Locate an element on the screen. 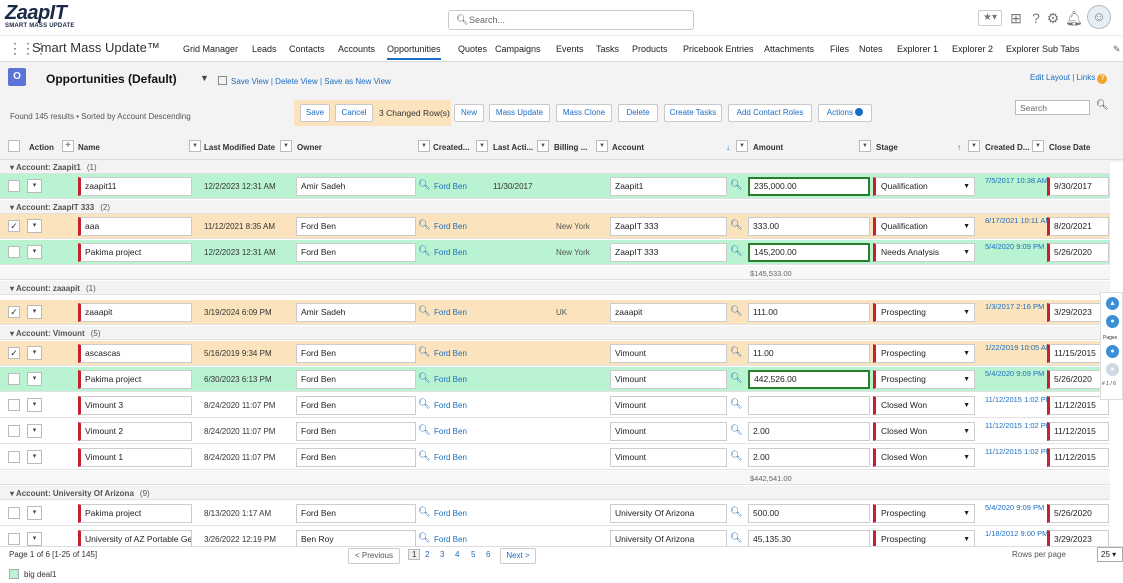  stage-select: Prospecting ▼ is located at coordinates (924, 513).